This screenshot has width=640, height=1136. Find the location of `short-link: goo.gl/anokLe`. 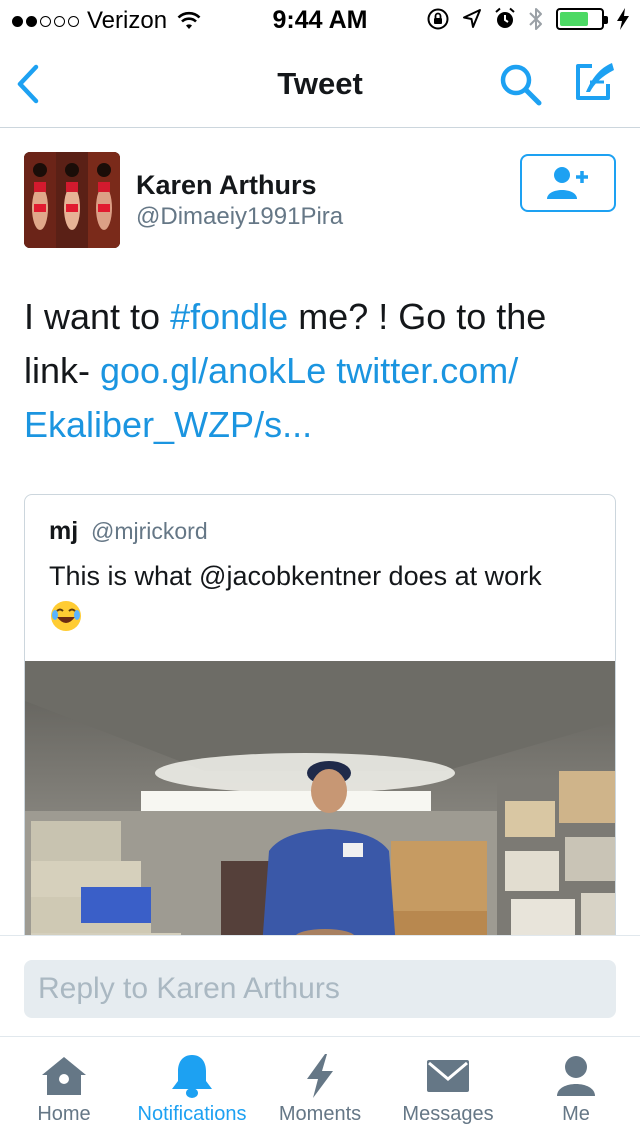

short-link: goo.gl/anokLe is located at coordinates (213, 370).